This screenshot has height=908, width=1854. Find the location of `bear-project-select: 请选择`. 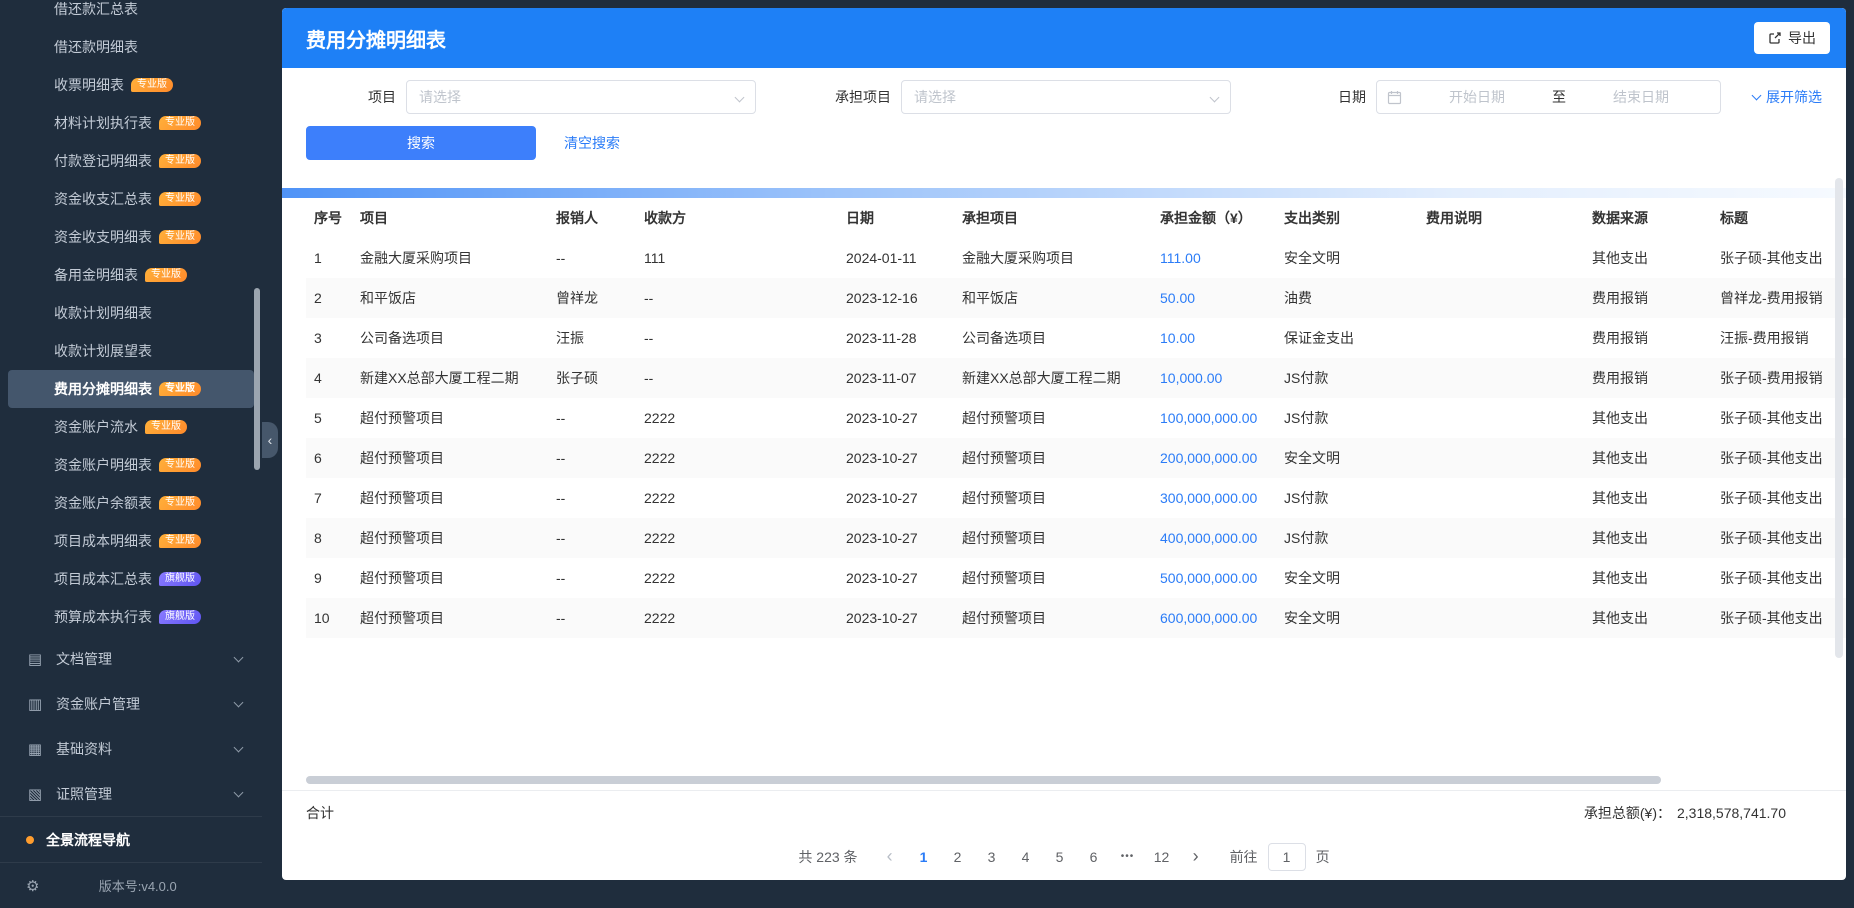

bear-project-select: 请选择 is located at coordinates (1066, 97).